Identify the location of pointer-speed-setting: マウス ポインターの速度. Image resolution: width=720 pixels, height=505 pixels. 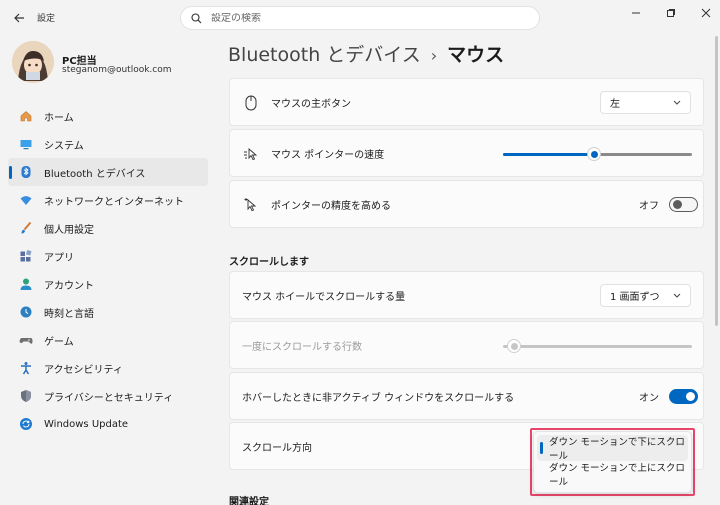
(466, 153).